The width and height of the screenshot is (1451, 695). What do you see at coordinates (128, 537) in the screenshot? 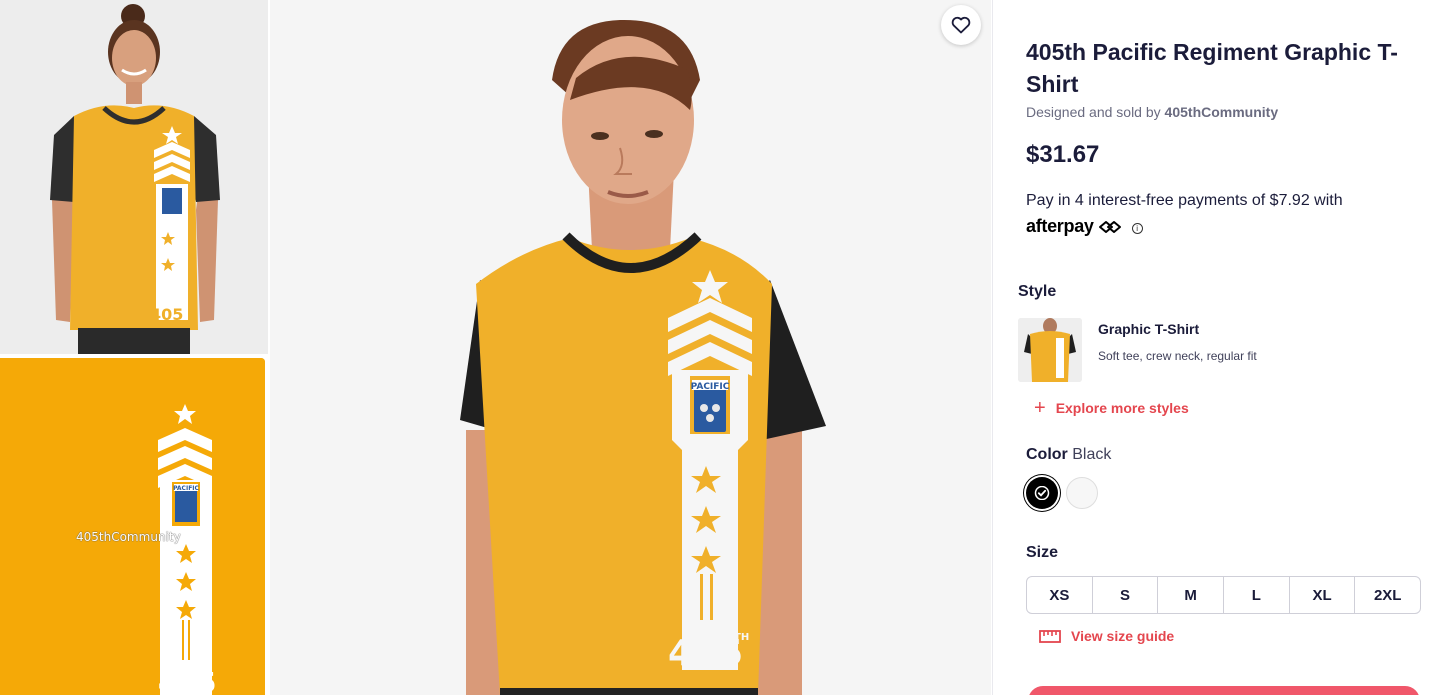
I see `watermark-text: 405thCommunity` at bounding box center [128, 537].